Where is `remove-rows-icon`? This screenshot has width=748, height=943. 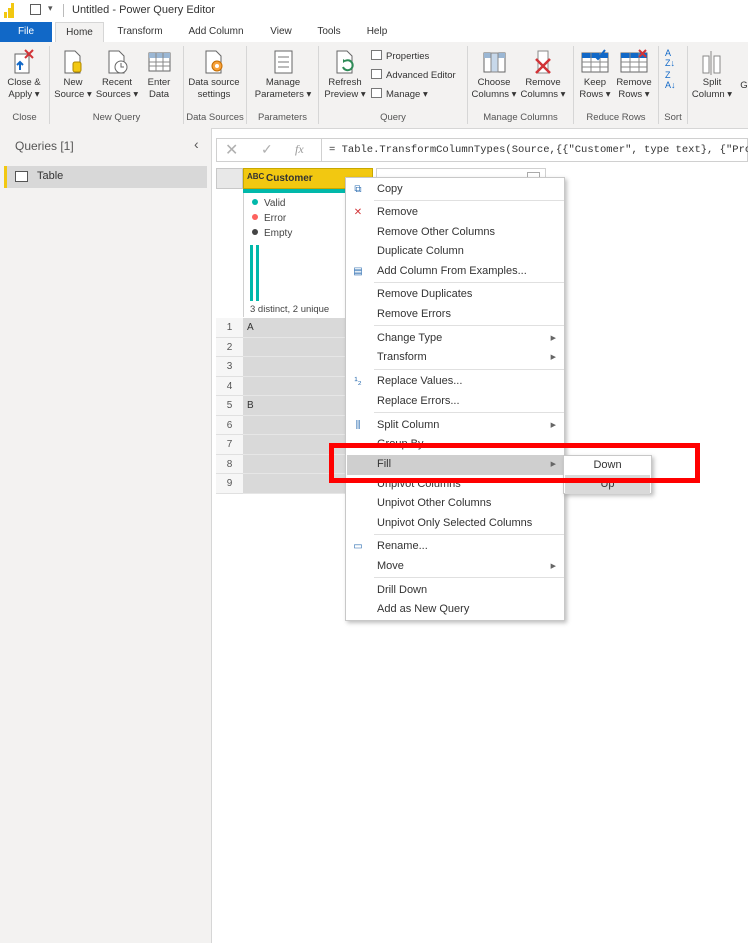
remove-rows-icon is located at coordinates (634, 61).